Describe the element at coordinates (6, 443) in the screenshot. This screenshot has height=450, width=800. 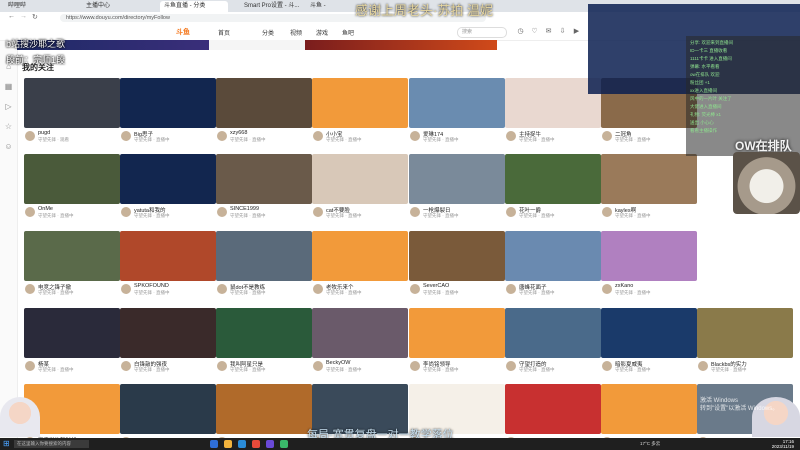
I see `windows-start-icon: ⊞` at that location.